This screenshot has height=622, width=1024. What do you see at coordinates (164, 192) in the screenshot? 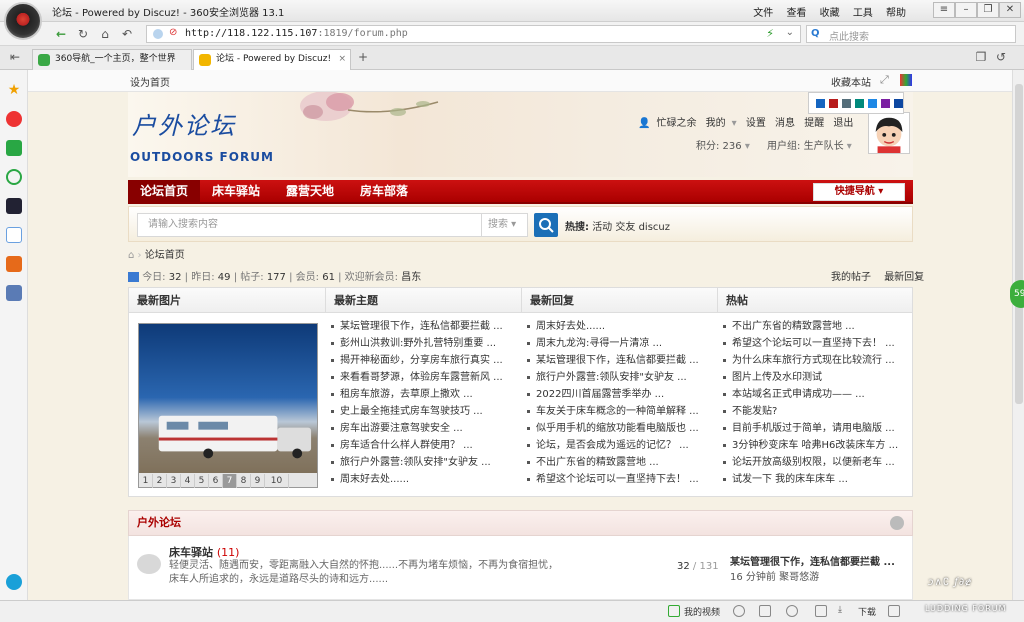
I see `nav-forum-home: 论坛首页` at bounding box center [164, 192].